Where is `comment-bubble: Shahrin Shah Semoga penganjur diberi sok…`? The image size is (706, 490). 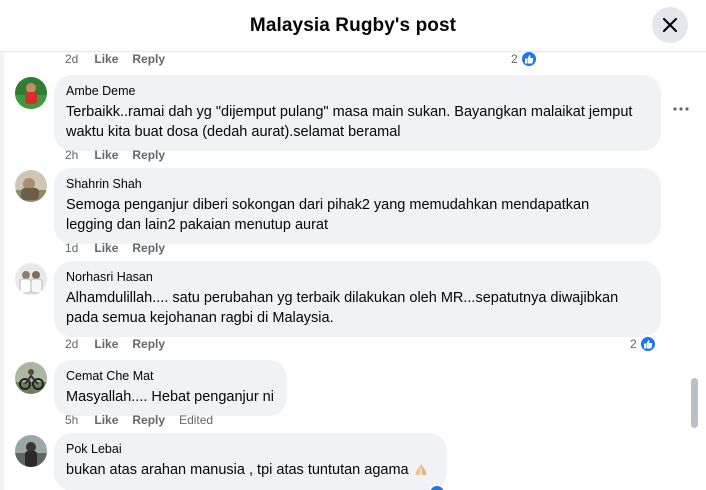
comment-bubble: Shahrin Shah Semoga penganjur diberi sok… is located at coordinates (357, 206).